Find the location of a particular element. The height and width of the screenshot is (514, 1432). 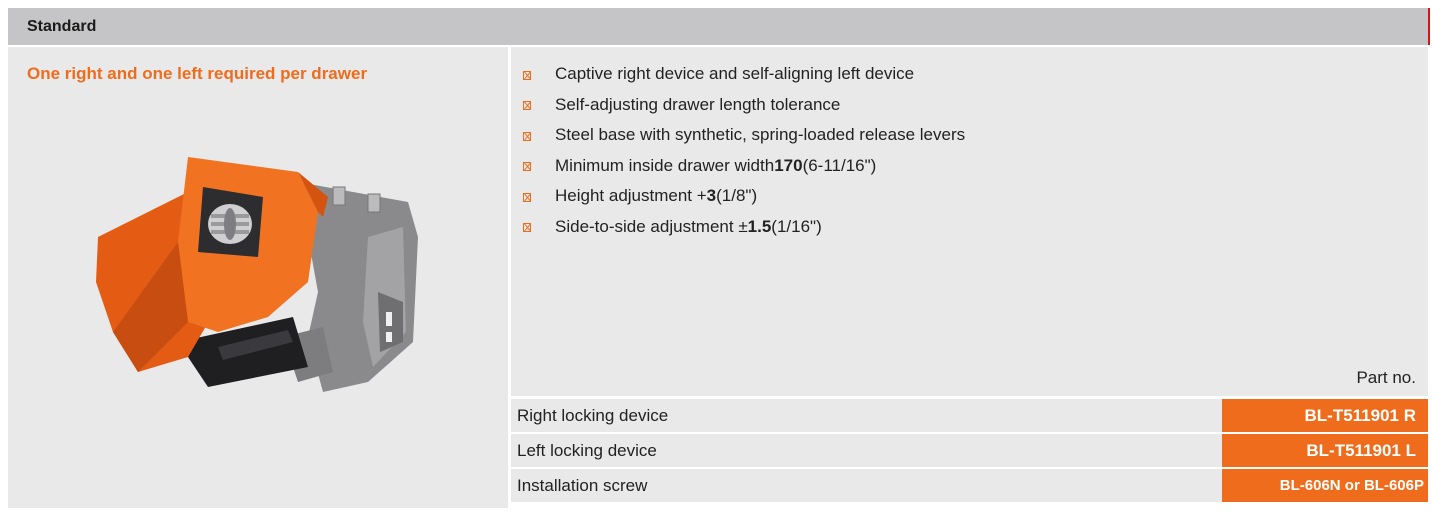

section-header: Standard is located at coordinates (718, 26).